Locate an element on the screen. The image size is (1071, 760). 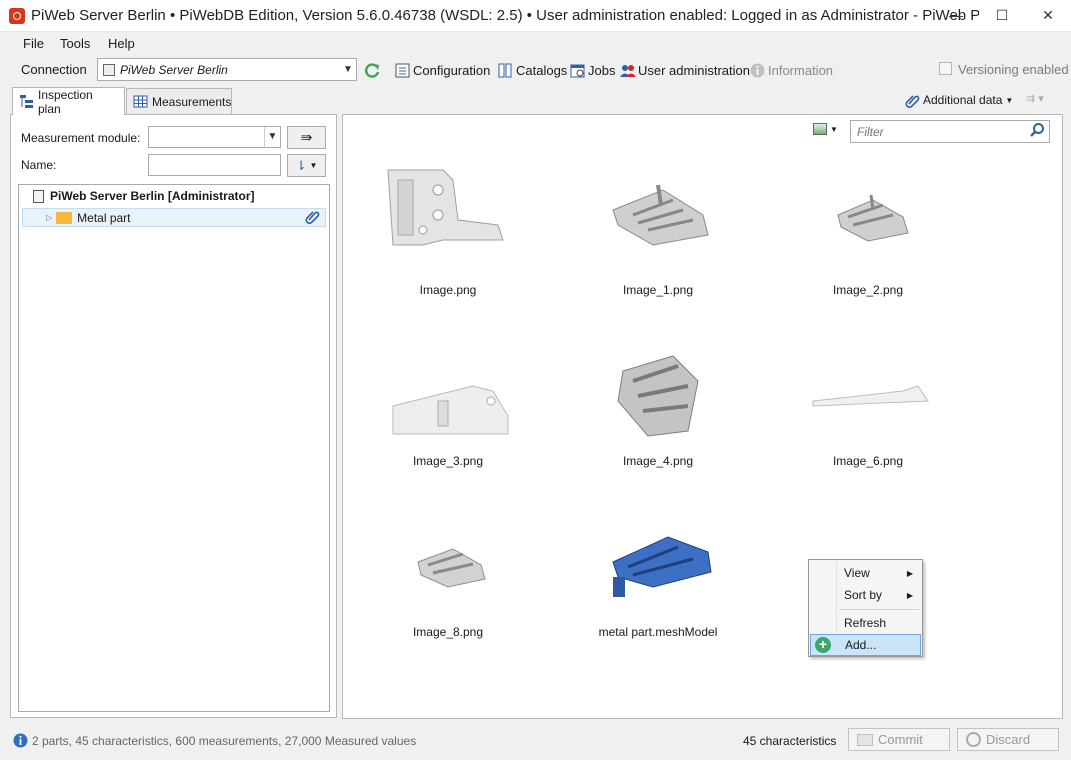
info-icon is located at coordinates (20, 740).